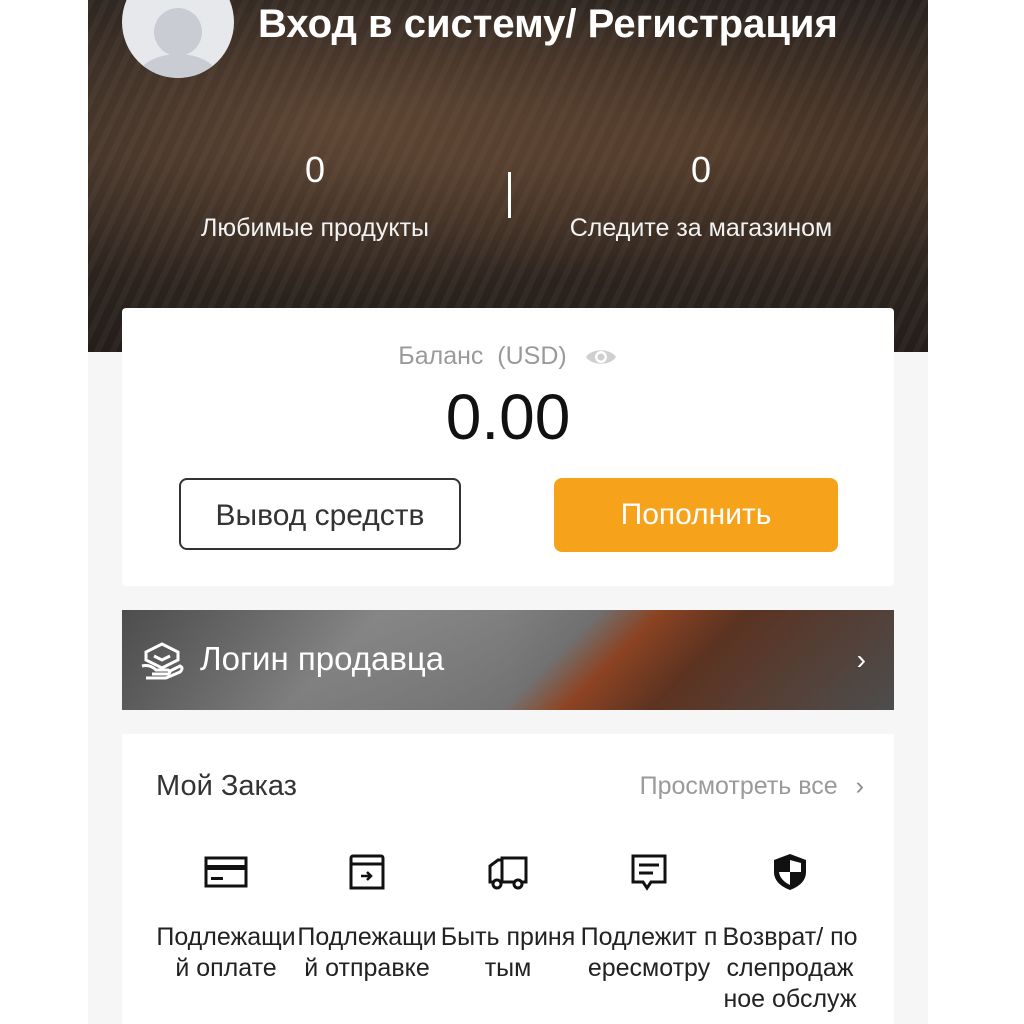 The image size is (1024, 1024). I want to click on order-status-pending-shipment: Подлежащий отправке, so click(367, 918).